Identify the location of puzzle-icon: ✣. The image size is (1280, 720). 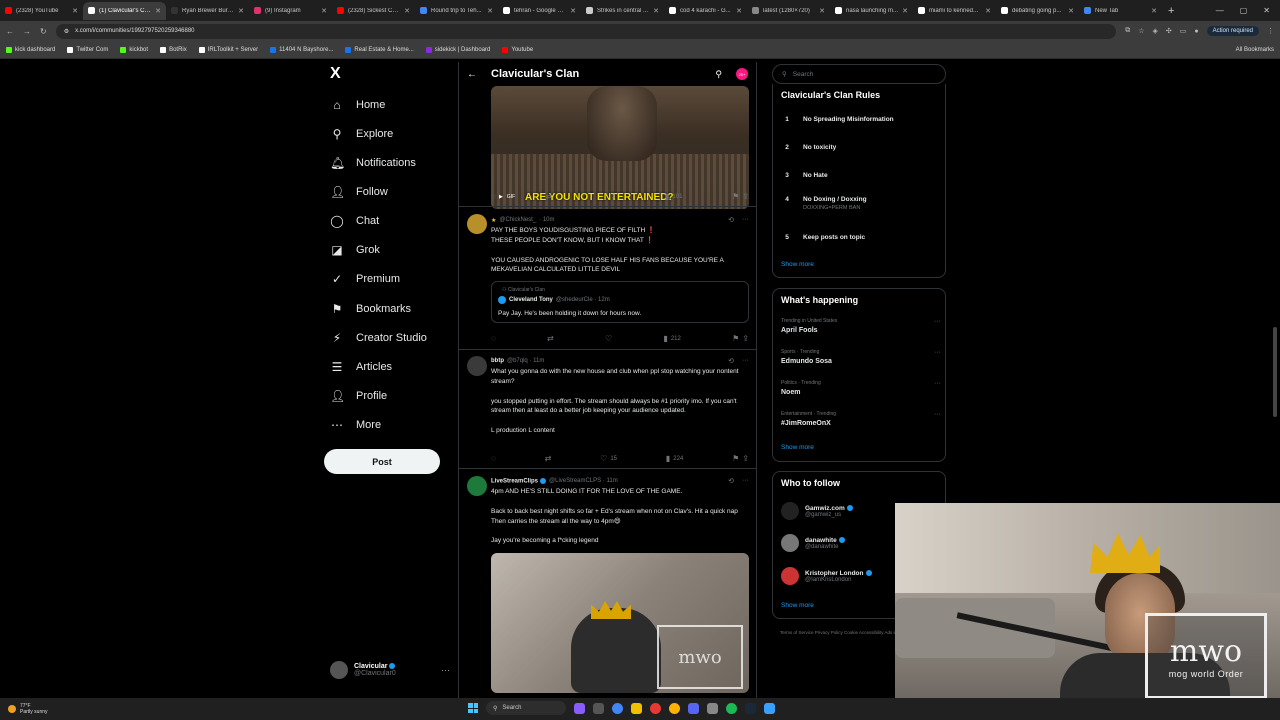
(1169, 31).